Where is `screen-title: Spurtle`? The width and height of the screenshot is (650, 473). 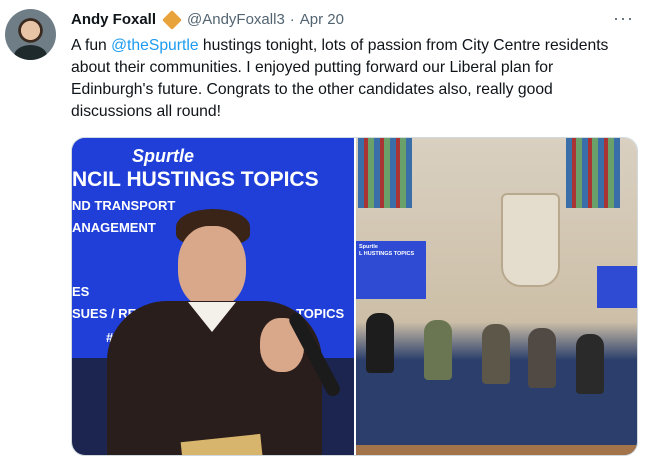 screen-title: Spurtle is located at coordinates (163, 156).